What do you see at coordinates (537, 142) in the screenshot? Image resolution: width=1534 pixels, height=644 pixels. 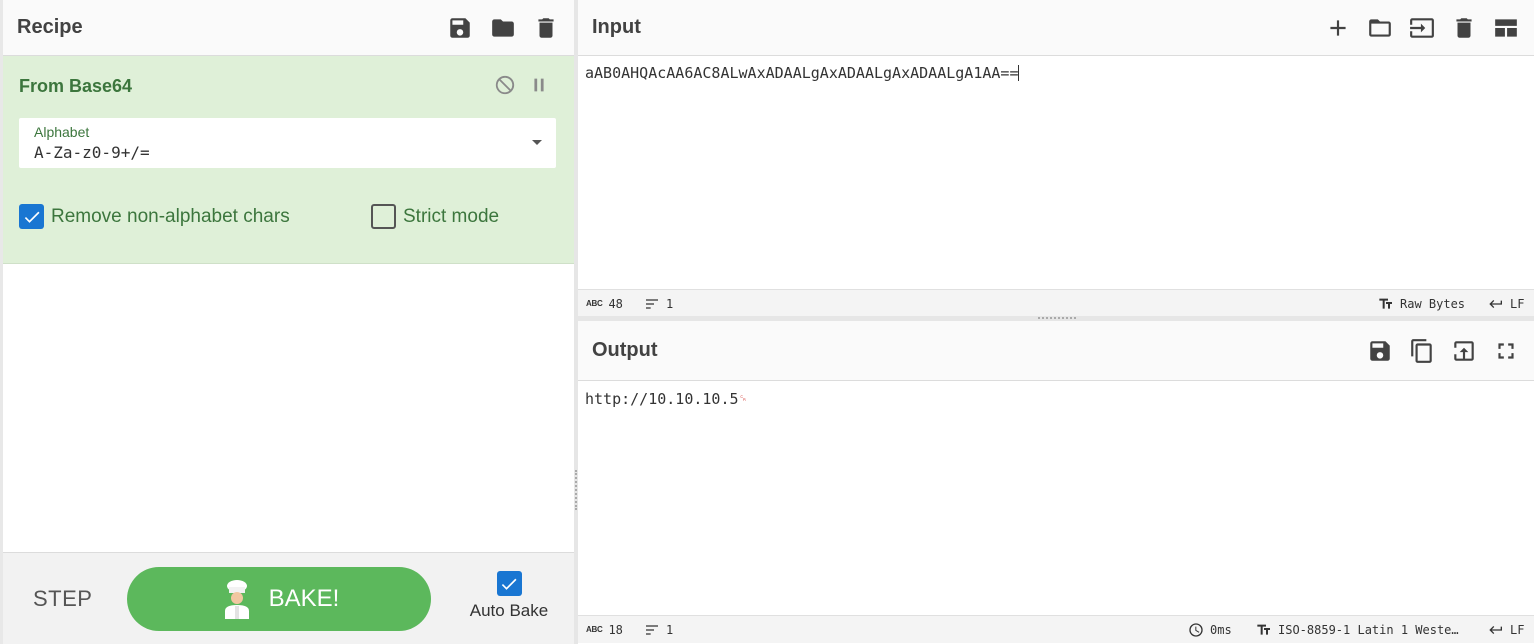 I see `chevron-down-icon` at bounding box center [537, 142].